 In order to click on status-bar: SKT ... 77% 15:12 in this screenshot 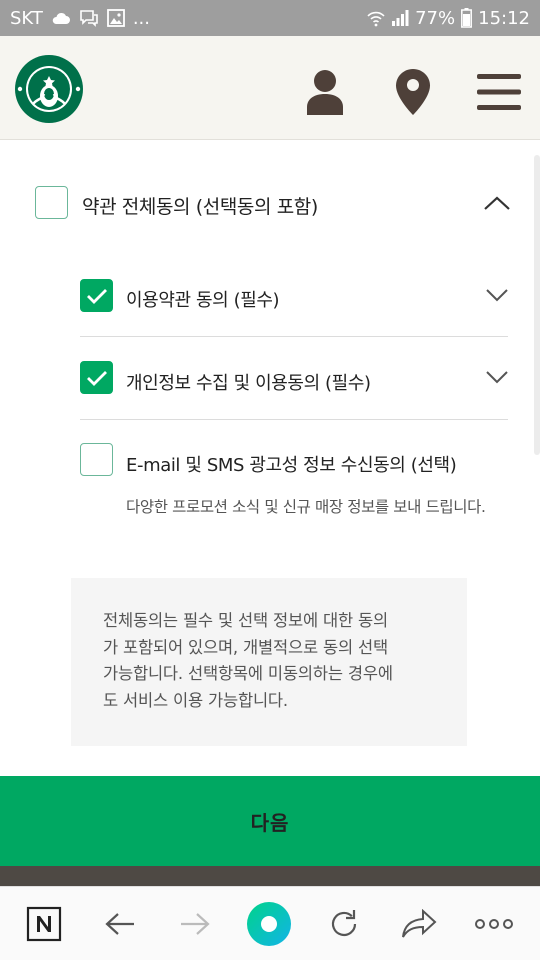, I will do `click(270, 18)`.